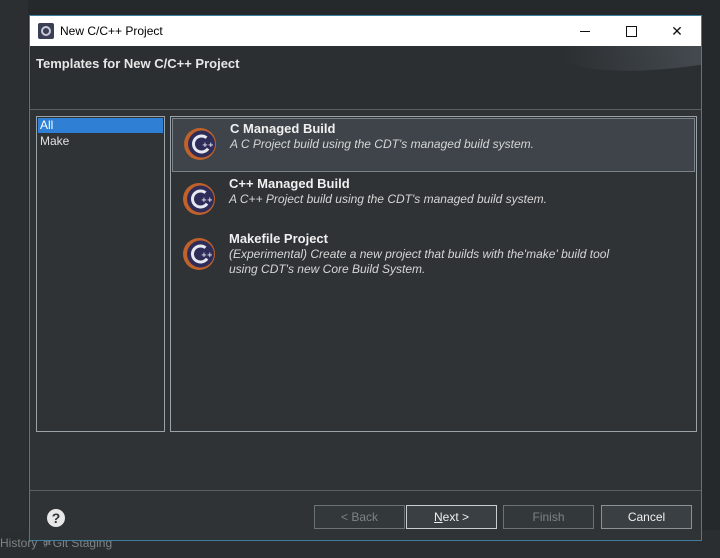  What do you see at coordinates (46, 31) in the screenshot?
I see `eclipse-app-icon` at bounding box center [46, 31].